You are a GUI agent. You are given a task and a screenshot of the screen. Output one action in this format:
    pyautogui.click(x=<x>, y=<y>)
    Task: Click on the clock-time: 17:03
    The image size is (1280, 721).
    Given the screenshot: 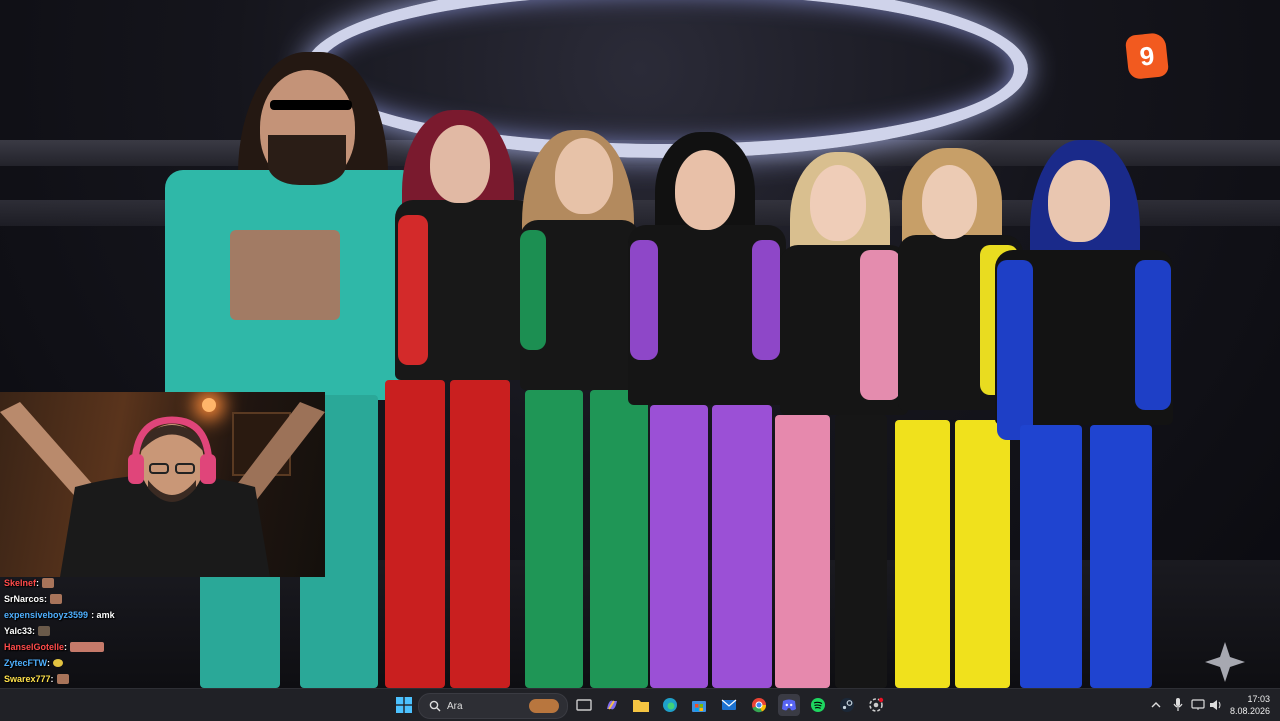 What is the action you would take?
    pyautogui.click(x=1250, y=699)
    